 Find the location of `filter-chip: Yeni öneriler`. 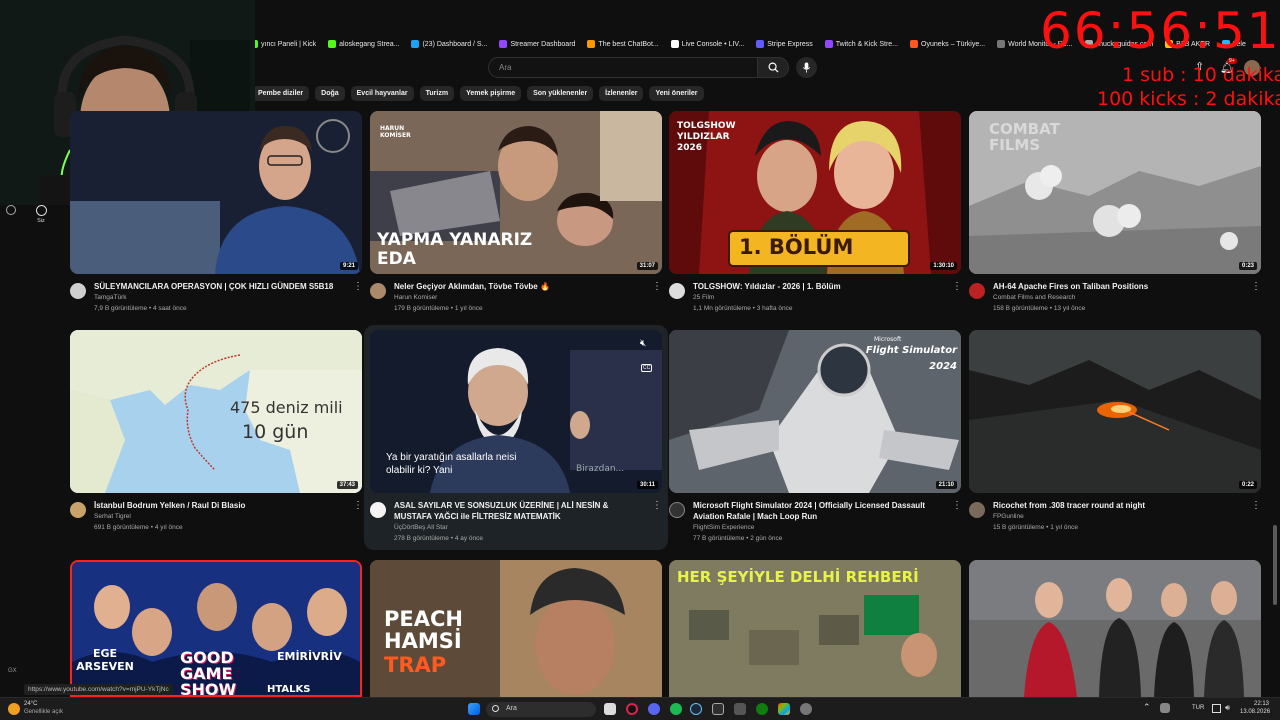

filter-chip: Yeni öneriler is located at coordinates (676, 93).